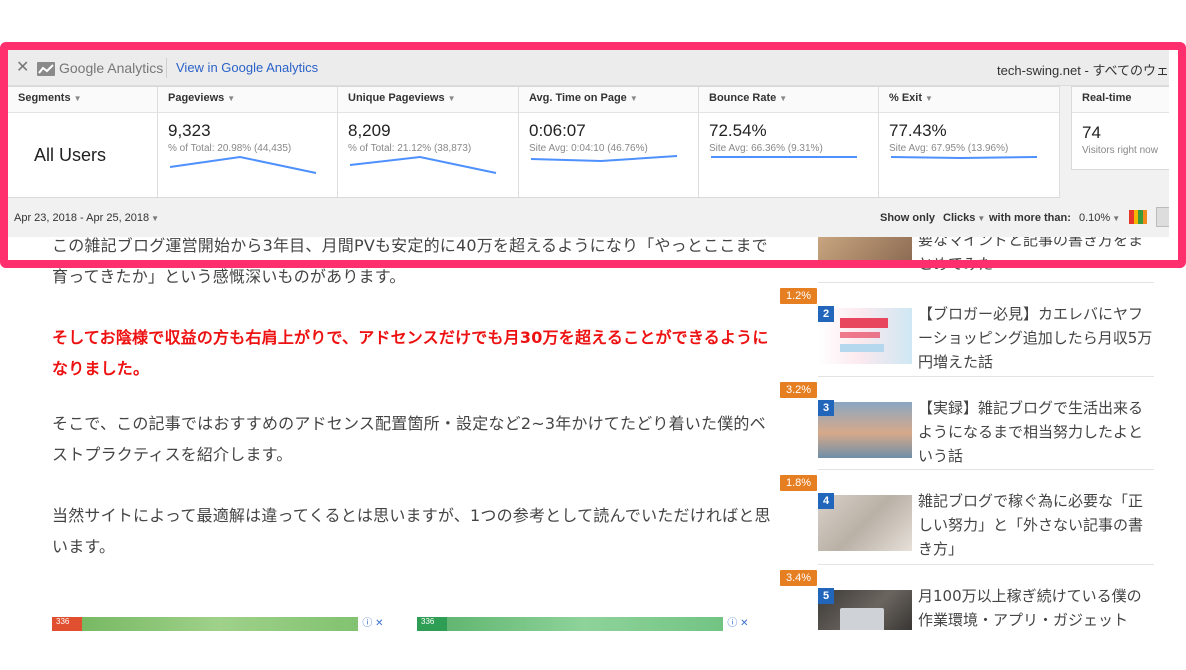 The image size is (1186, 670). I want to click on rank-number-badge: 4, so click(826, 501).